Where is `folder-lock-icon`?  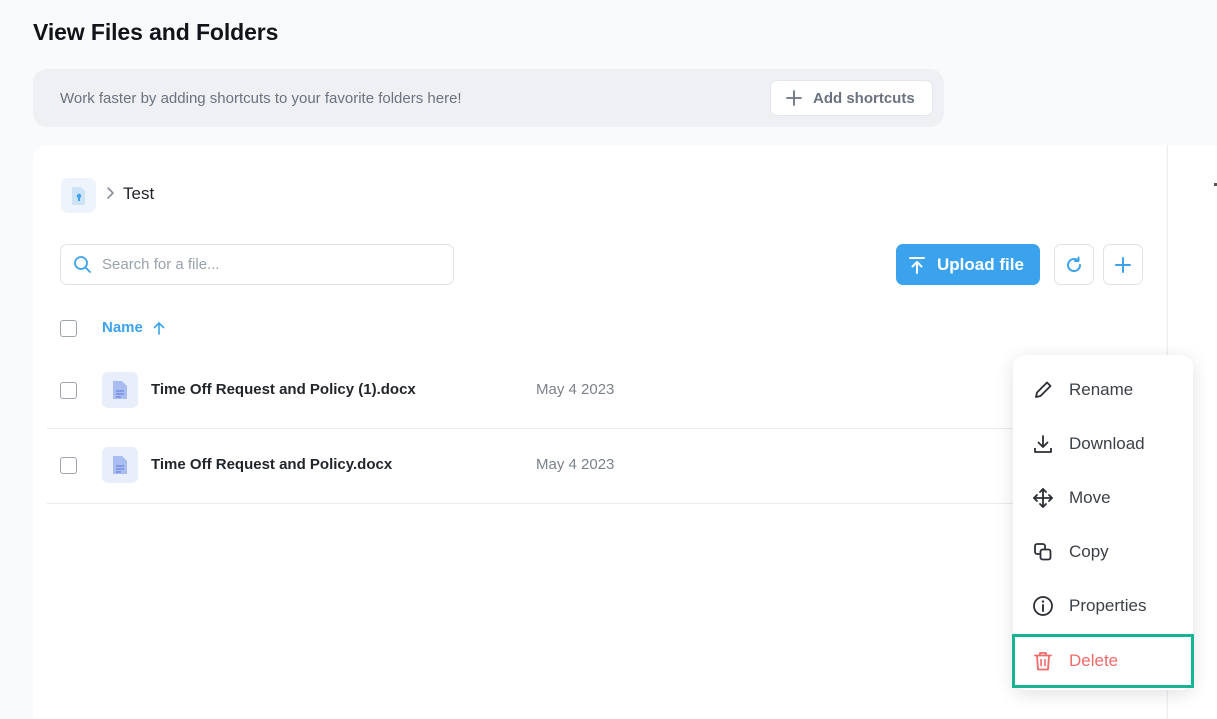 folder-lock-icon is located at coordinates (78, 195).